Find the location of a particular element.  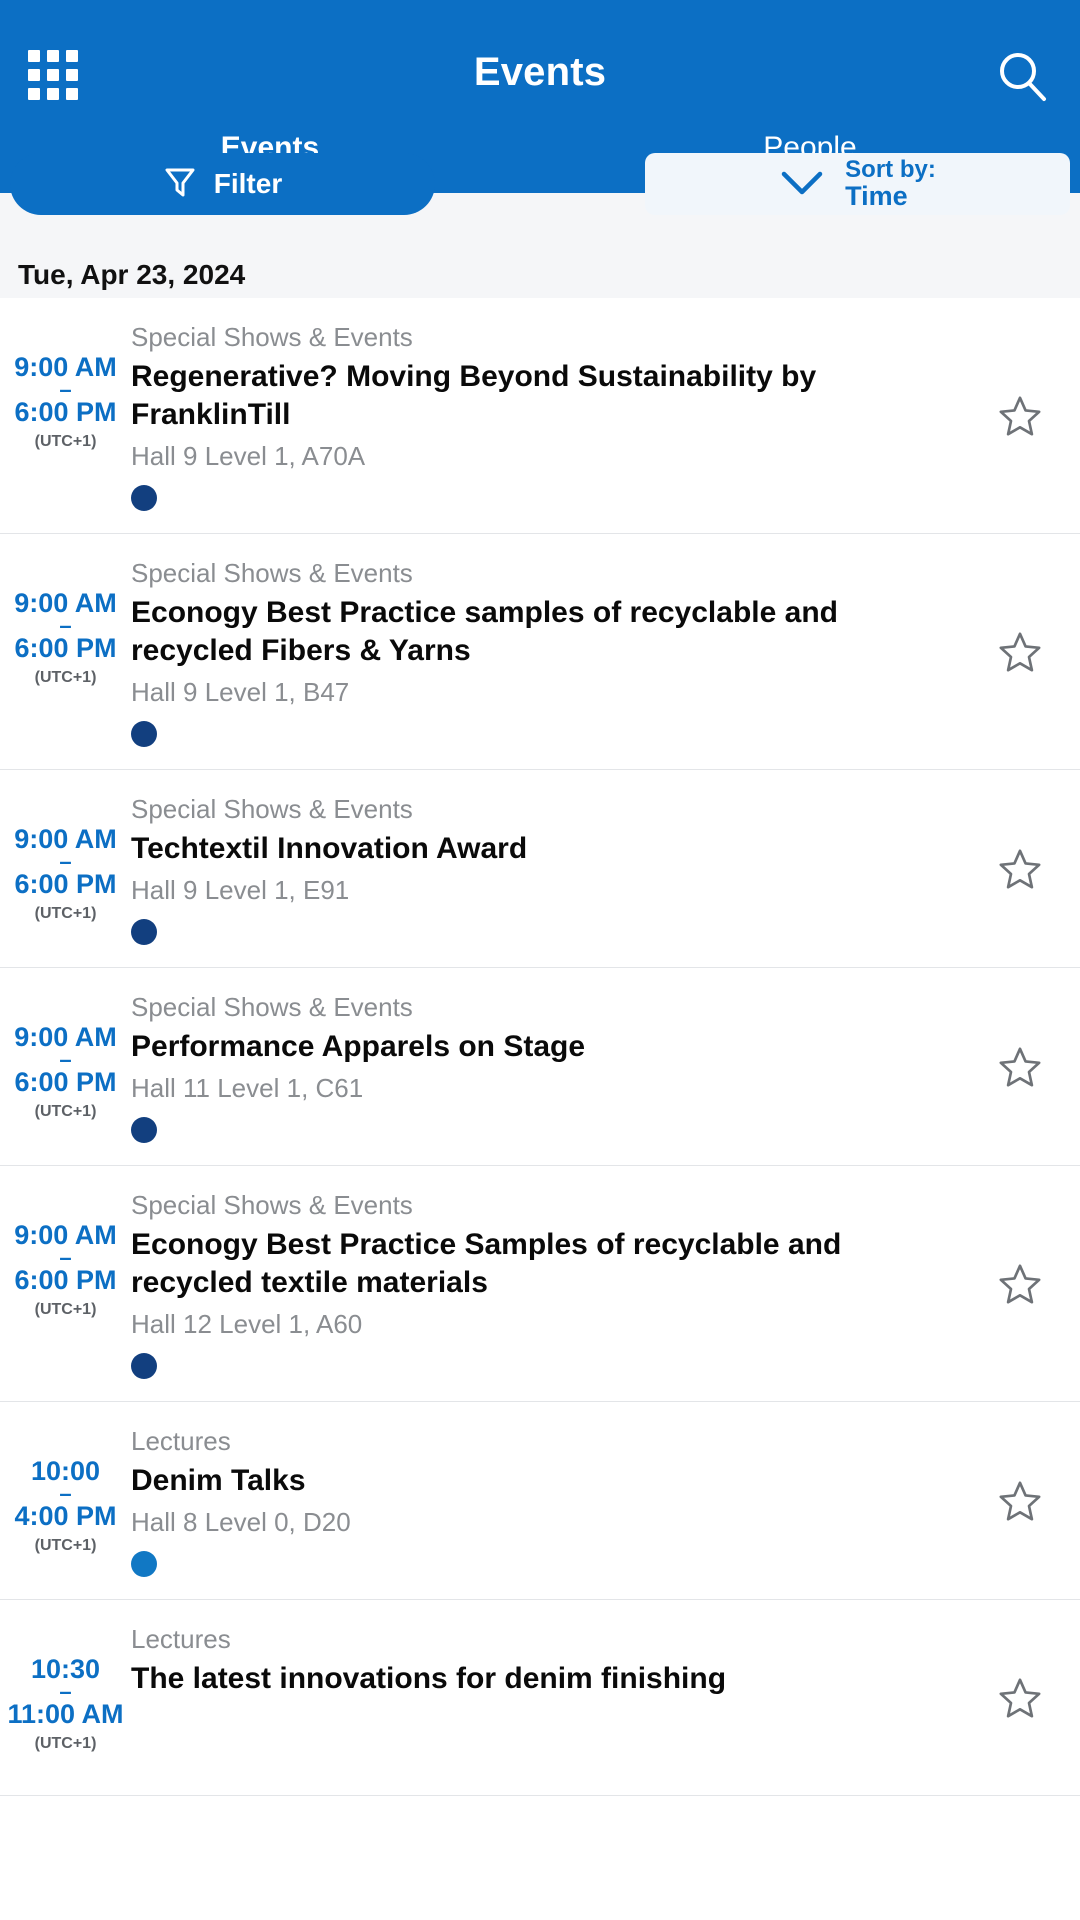

sort-value: Time is located at coordinates (876, 196).